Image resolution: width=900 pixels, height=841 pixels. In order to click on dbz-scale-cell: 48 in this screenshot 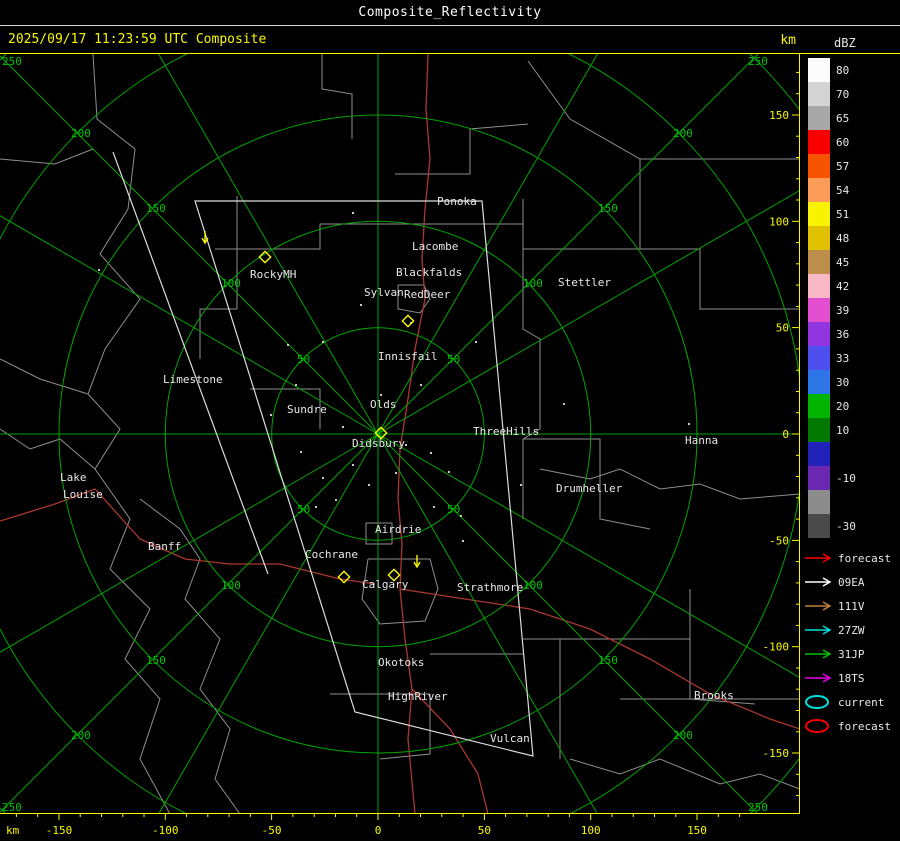, I will do `click(850, 238)`.